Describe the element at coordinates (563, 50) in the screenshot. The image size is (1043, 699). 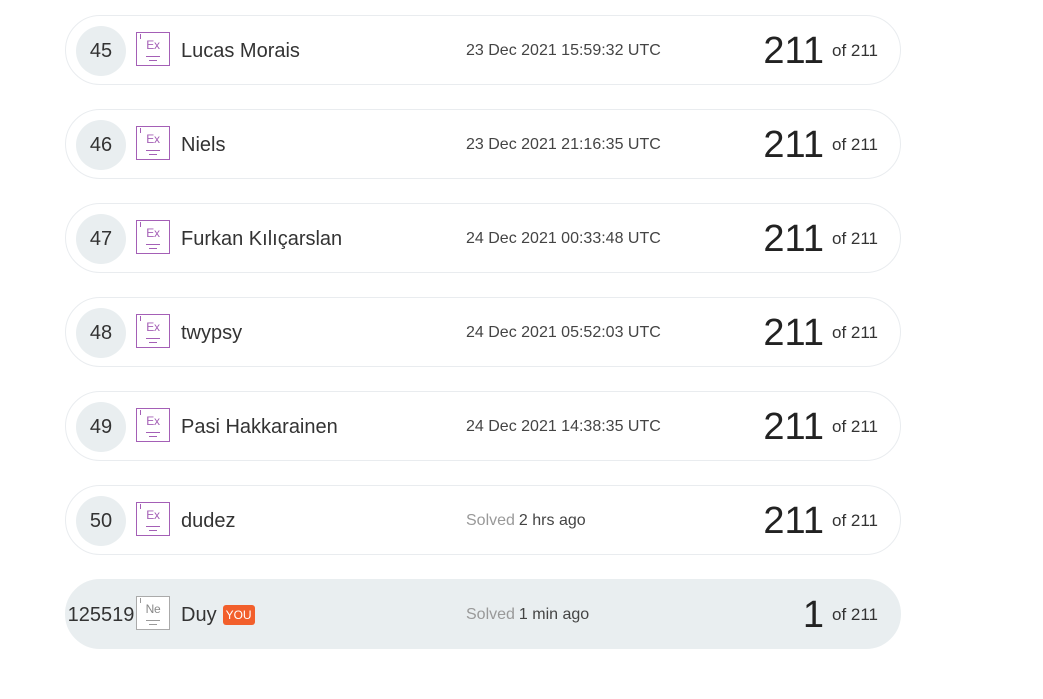
I see `solve-timestamp: 23 Dec 2021 15:59:32 UTC` at that location.